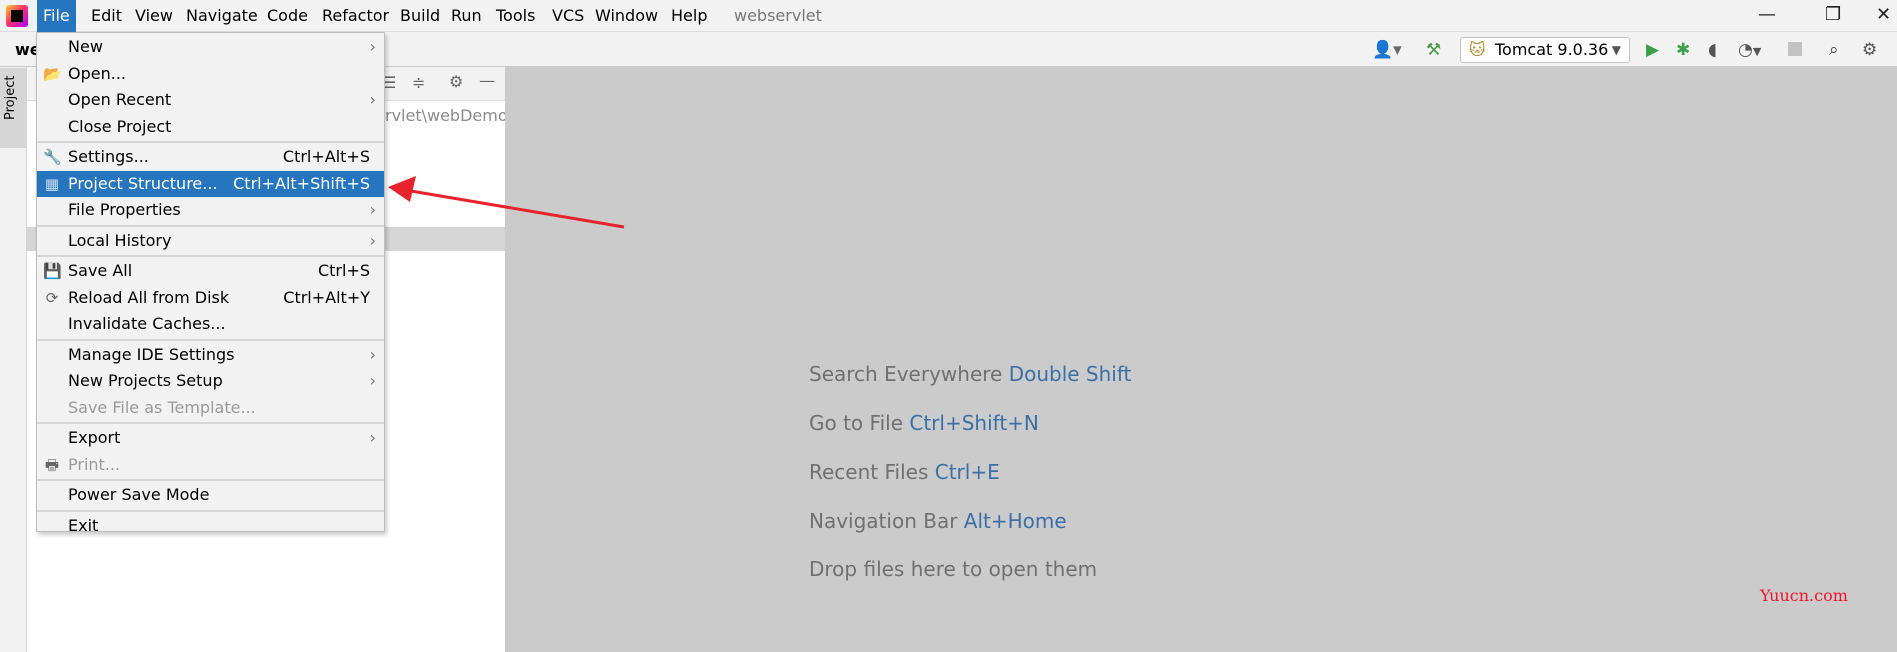  What do you see at coordinates (568, 16) in the screenshot?
I see `menu-vcs: VCS` at bounding box center [568, 16].